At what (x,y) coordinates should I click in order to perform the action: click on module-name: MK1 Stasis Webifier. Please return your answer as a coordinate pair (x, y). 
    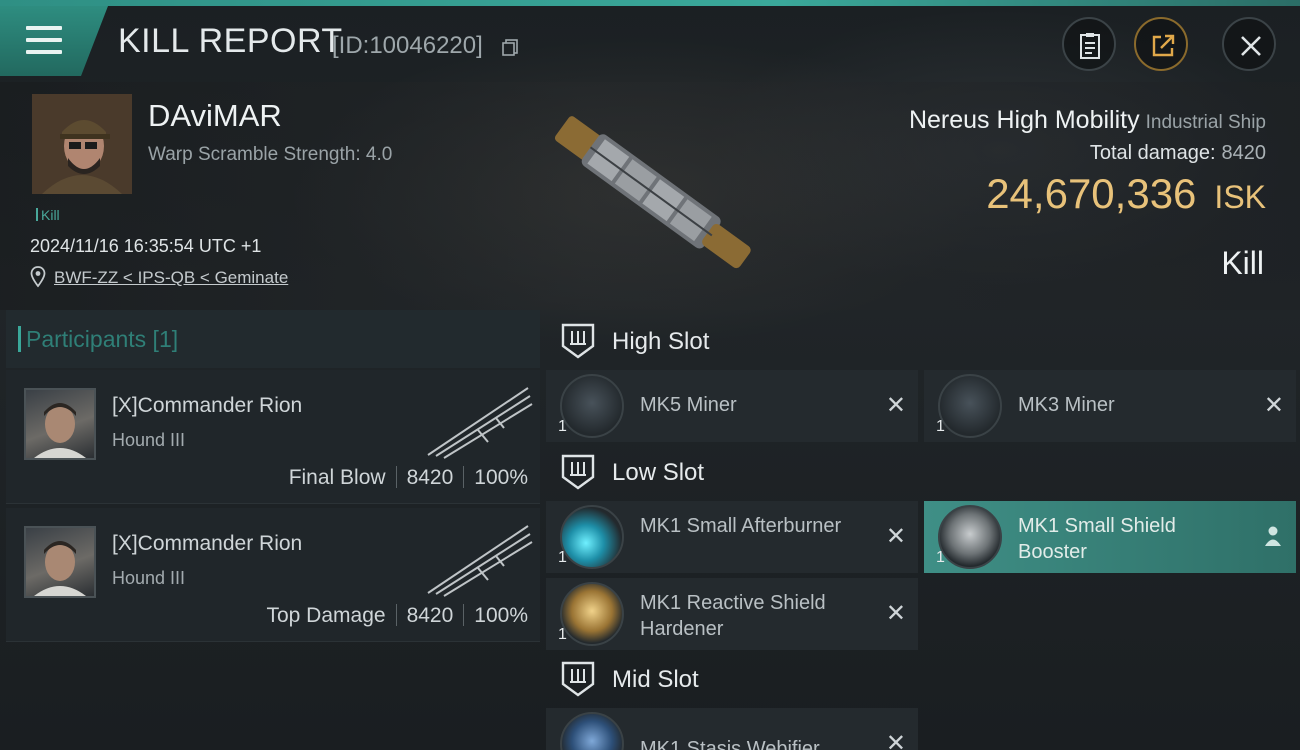
    Looking at the image, I should click on (730, 744).